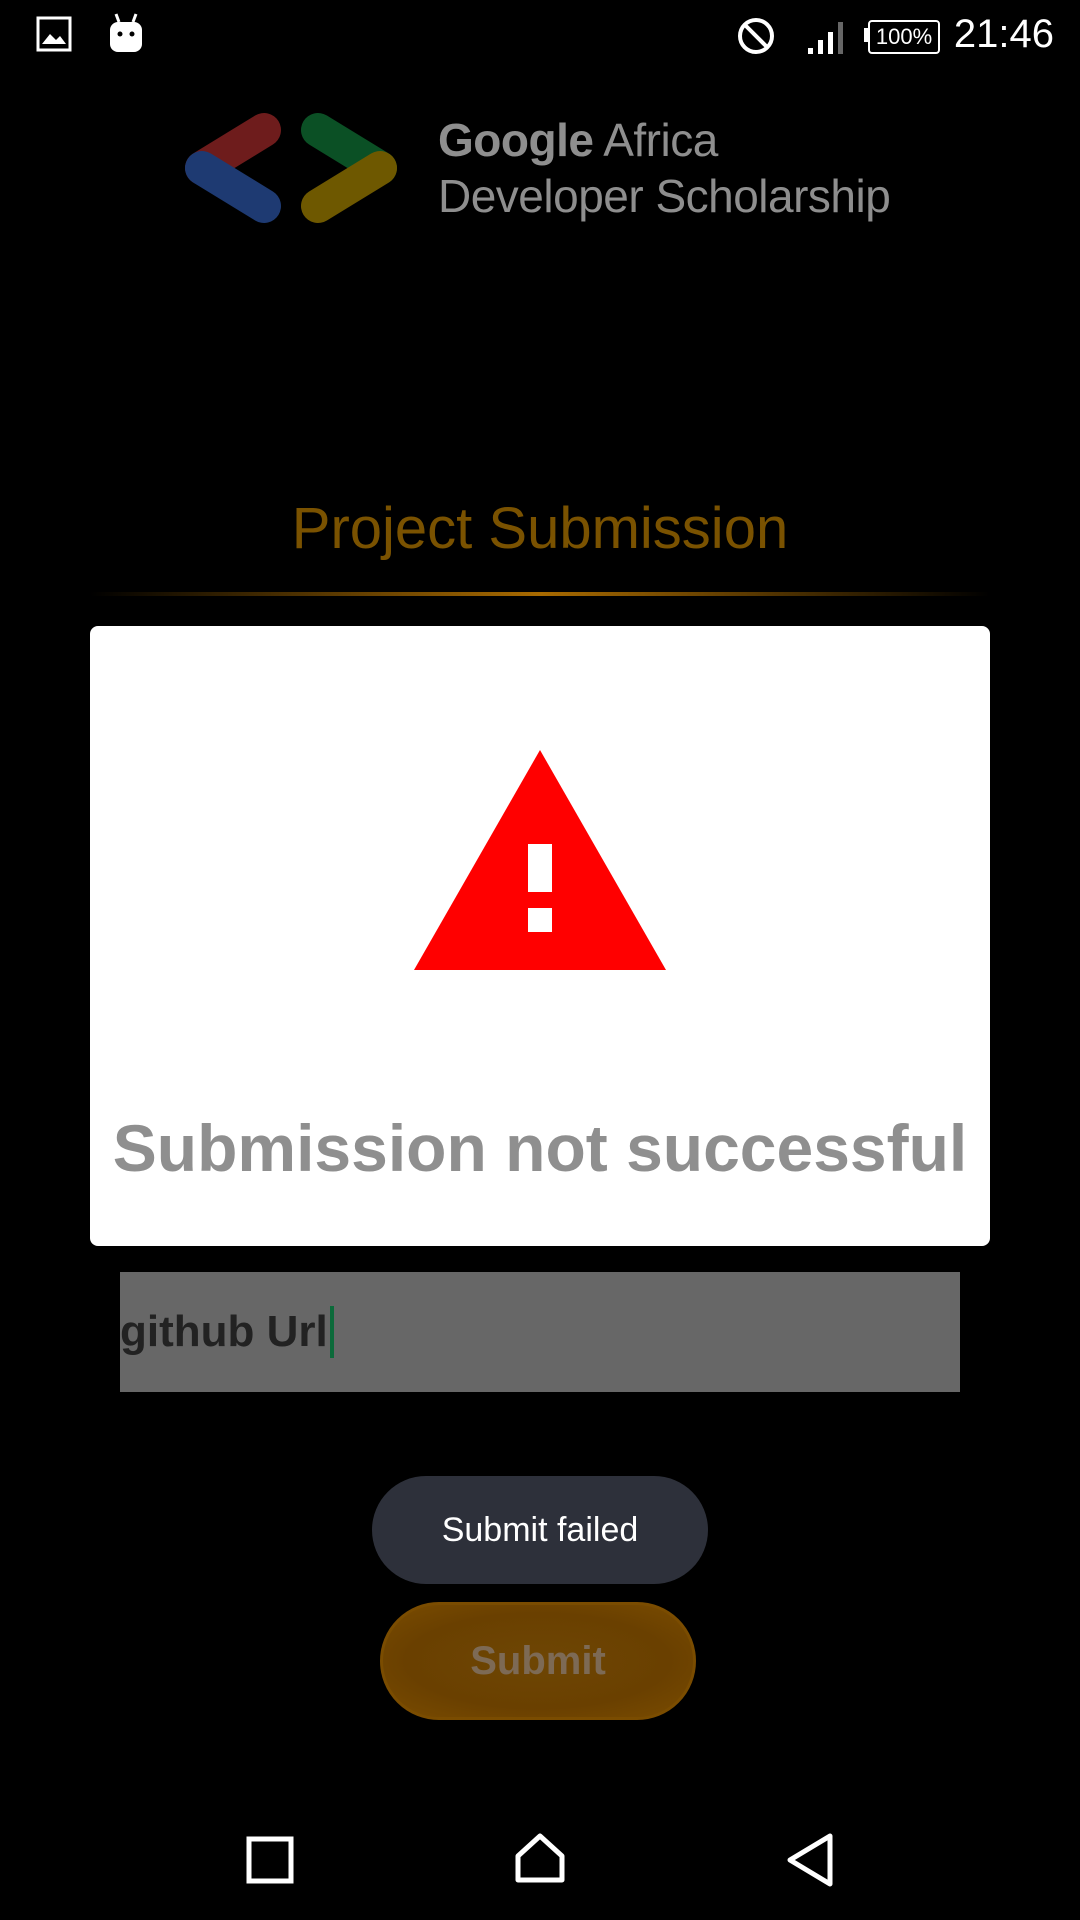 The height and width of the screenshot is (1920, 1080). I want to click on warning-icon, so click(540, 860).